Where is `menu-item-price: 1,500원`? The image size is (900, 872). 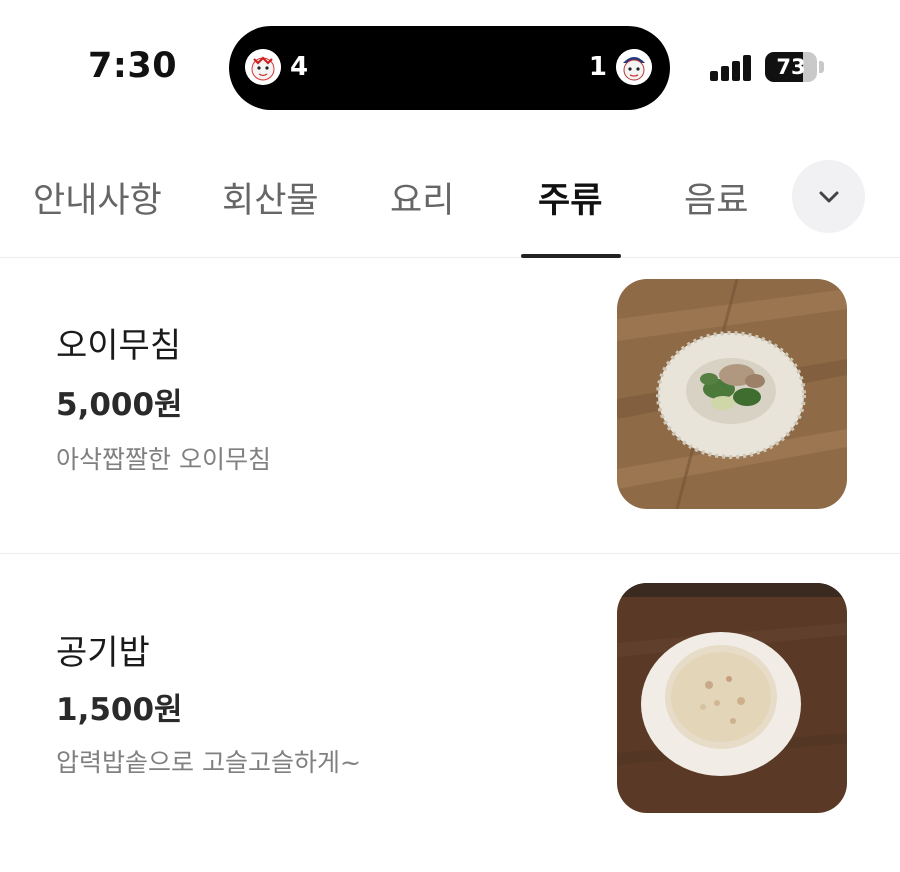 menu-item-price: 1,500원 is located at coordinates (119, 710).